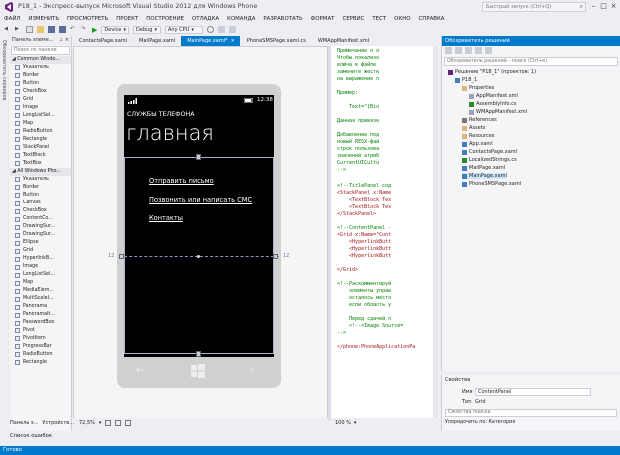 The width and height of the screenshot is (620, 455). Describe the element at coordinates (492, 72) in the screenshot. I see `solution-tree-item: Решение "P18_1" (проектов: 1)` at that location.